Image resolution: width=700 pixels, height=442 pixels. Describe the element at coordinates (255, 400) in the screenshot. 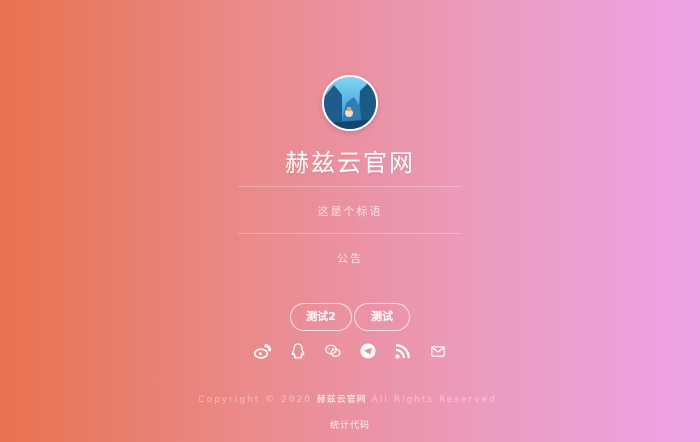

I see `copyright-prefix: Copyright © 2020` at that location.